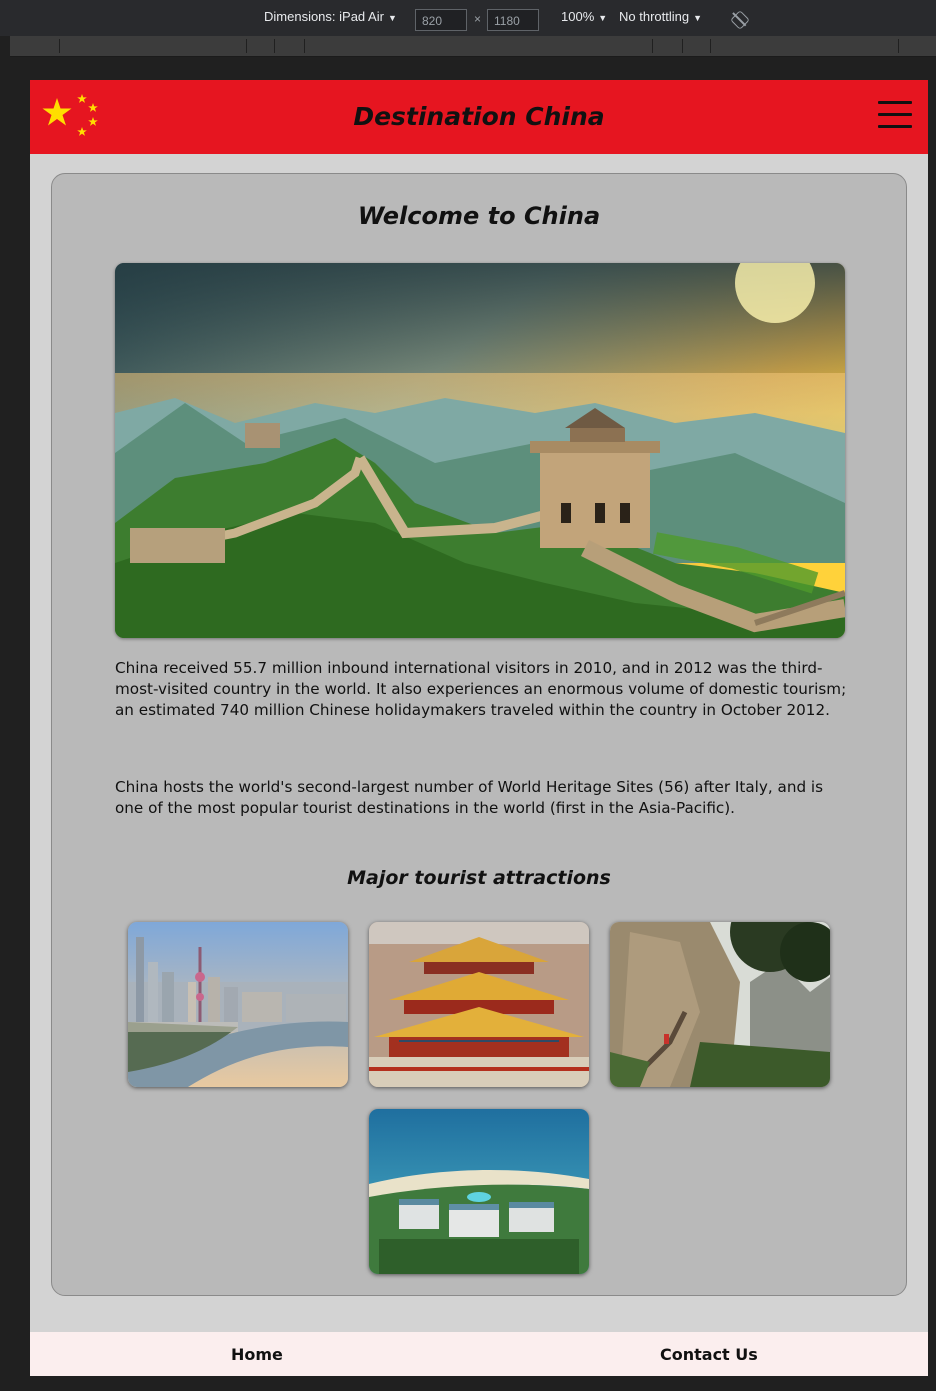 The height and width of the screenshot is (1391, 936). I want to click on attractions-heading: Major tourist attractions, so click(479, 878).